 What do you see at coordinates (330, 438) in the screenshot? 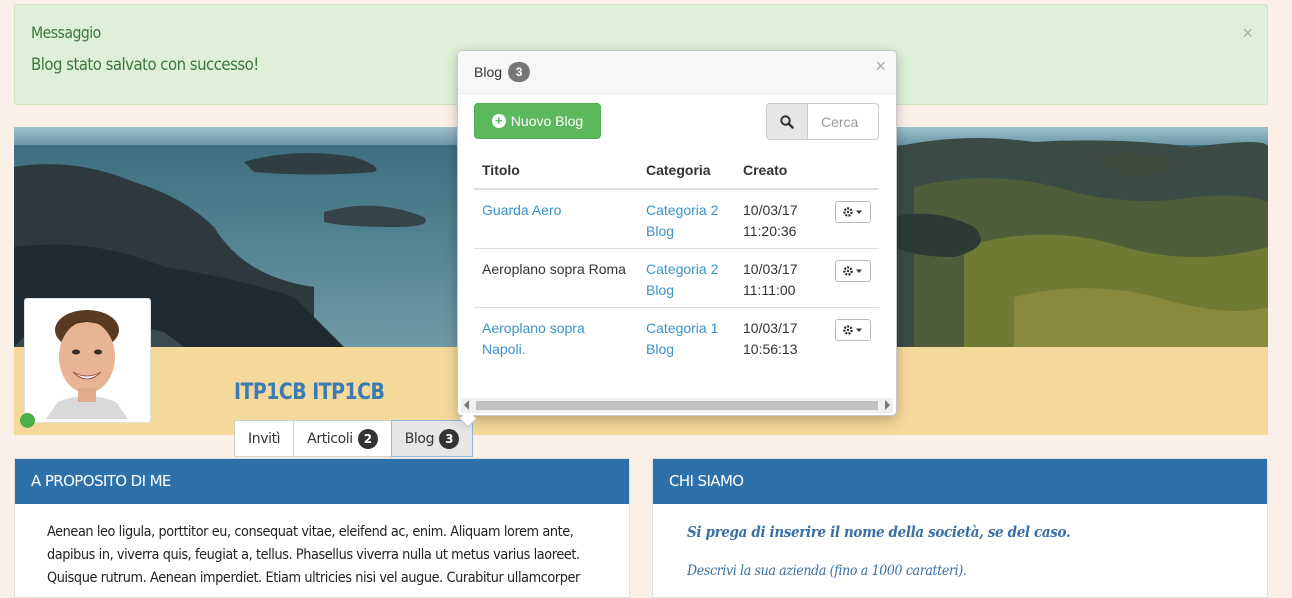
I see `tab-articoli-label: Articoli` at bounding box center [330, 438].